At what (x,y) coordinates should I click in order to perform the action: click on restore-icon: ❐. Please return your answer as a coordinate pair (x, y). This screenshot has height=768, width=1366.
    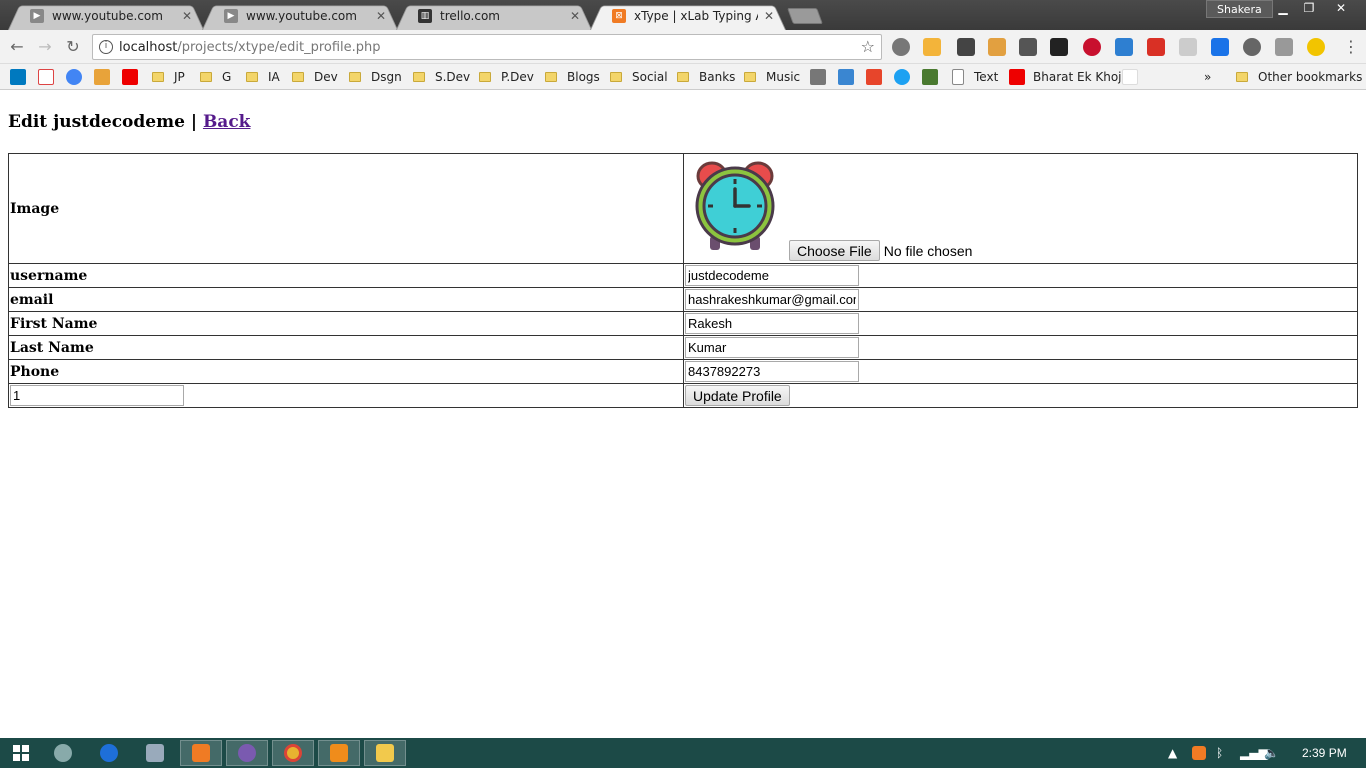
    Looking at the image, I should click on (1309, 9).